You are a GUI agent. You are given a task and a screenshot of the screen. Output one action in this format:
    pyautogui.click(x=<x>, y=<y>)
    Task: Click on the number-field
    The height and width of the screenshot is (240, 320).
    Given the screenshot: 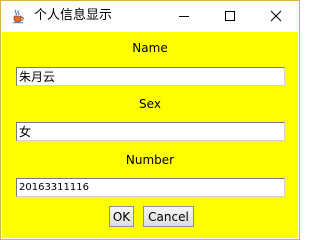 What is the action you would take?
    pyautogui.click(x=150, y=187)
    